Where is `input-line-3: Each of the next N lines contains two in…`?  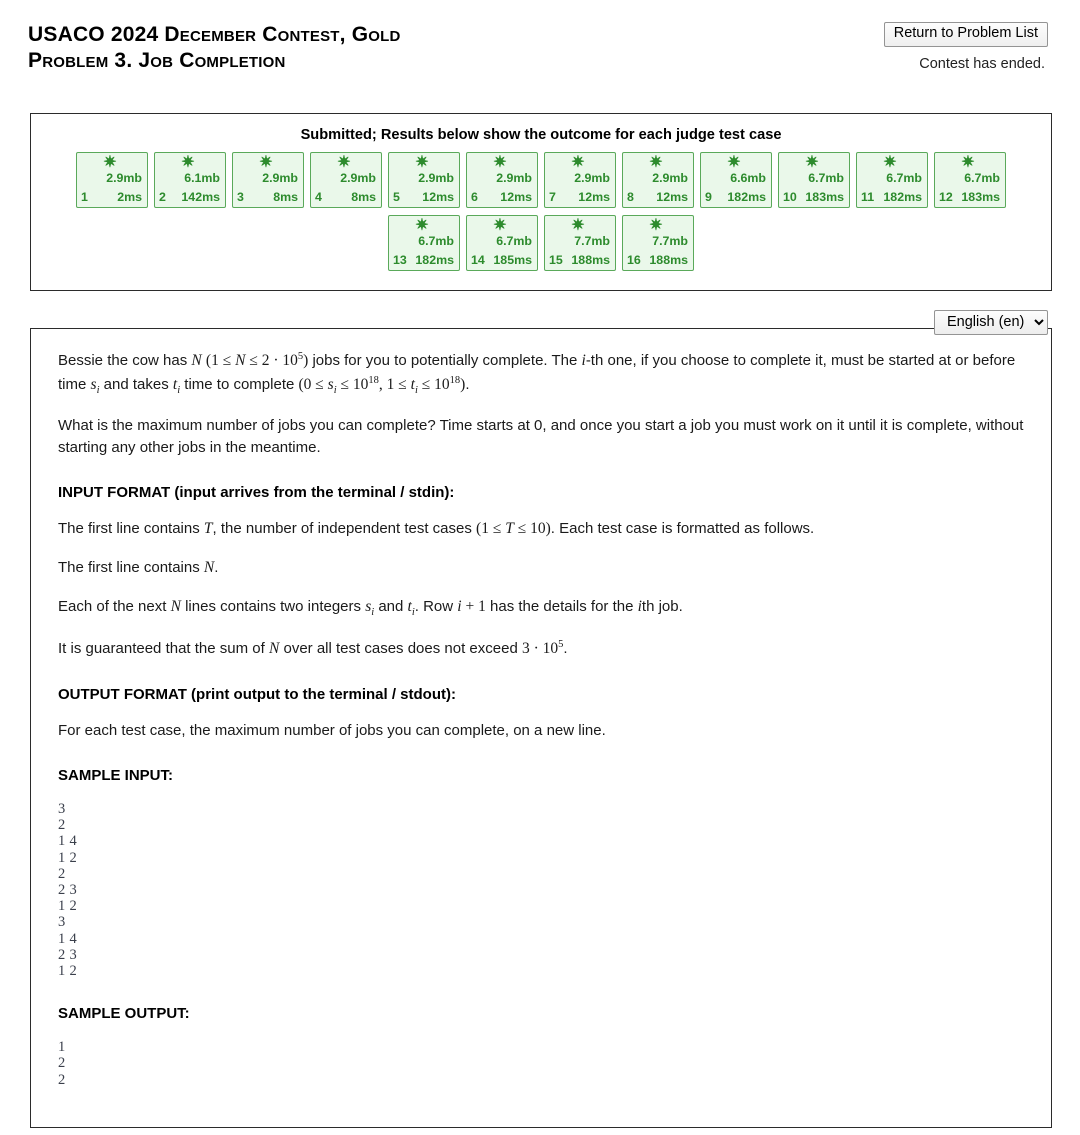
input-line-3: Each of the next N lines contains two in… is located at coordinates (541, 608).